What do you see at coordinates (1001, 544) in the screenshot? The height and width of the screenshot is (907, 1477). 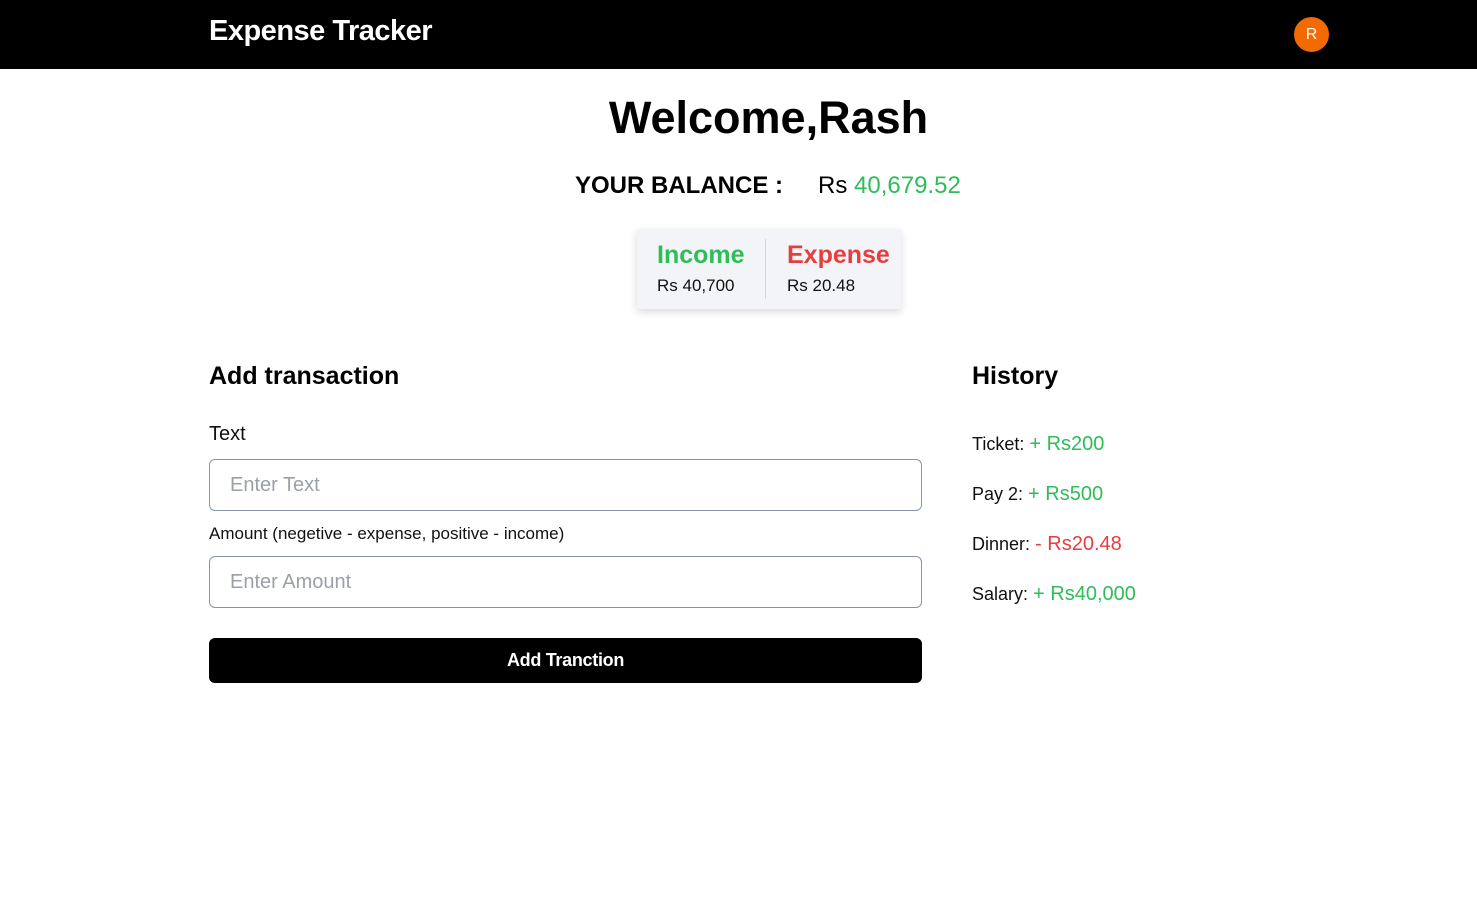 I see `history-item-name: Dinner:` at bounding box center [1001, 544].